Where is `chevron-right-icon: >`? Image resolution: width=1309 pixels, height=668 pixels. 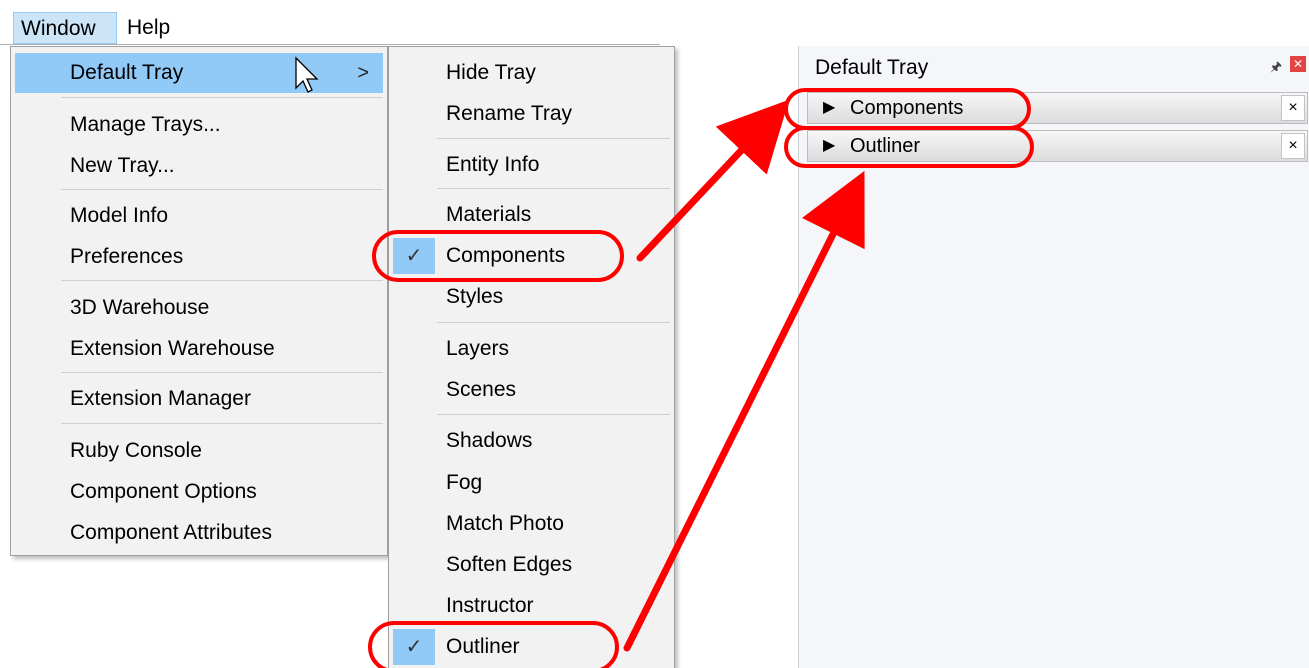
chevron-right-icon: > is located at coordinates (363, 73).